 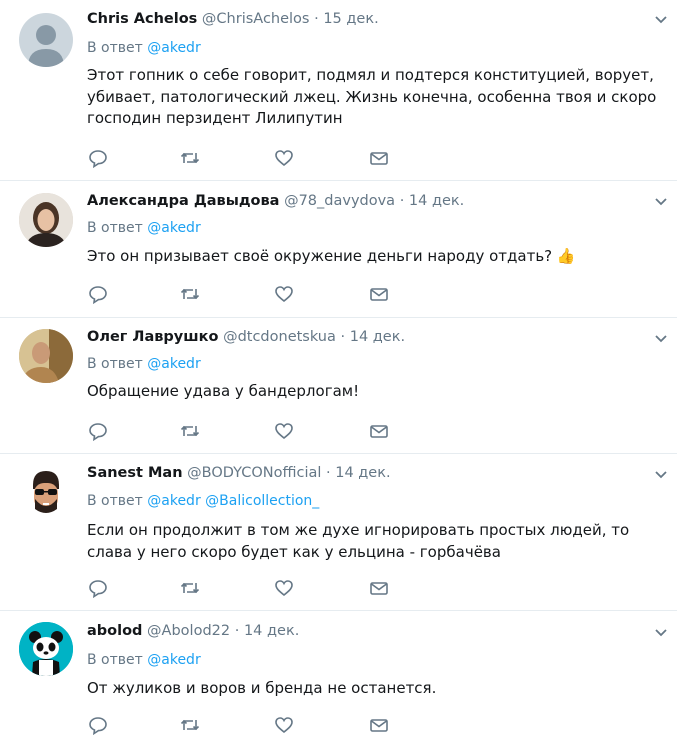 What do you see at coordinates (135, 473) in the screenshot?
I see `display-name: Sanest Man` at bounding box center [135, 473].